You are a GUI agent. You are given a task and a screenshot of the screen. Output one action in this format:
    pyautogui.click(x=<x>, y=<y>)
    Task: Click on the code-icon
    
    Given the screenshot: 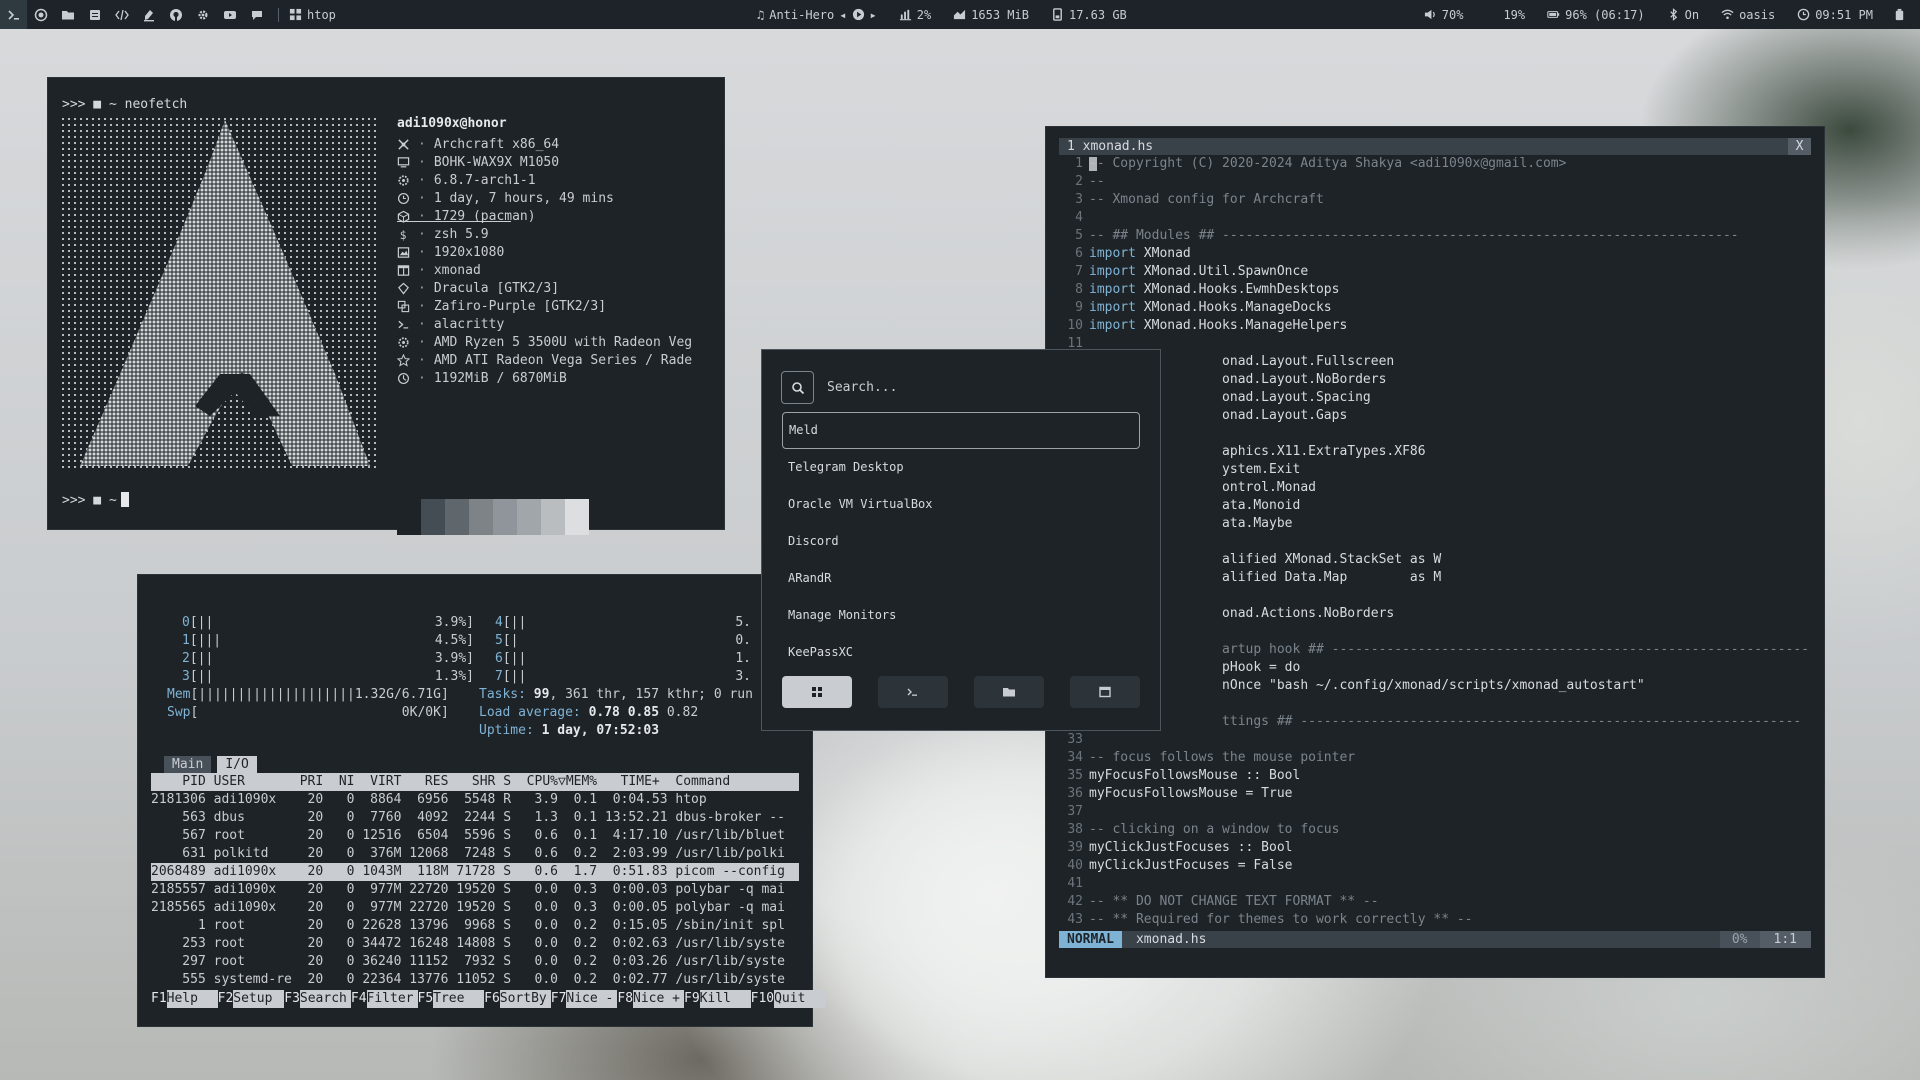 What is the action you would take?
    pyautogui.click(x=121, y=14)
    